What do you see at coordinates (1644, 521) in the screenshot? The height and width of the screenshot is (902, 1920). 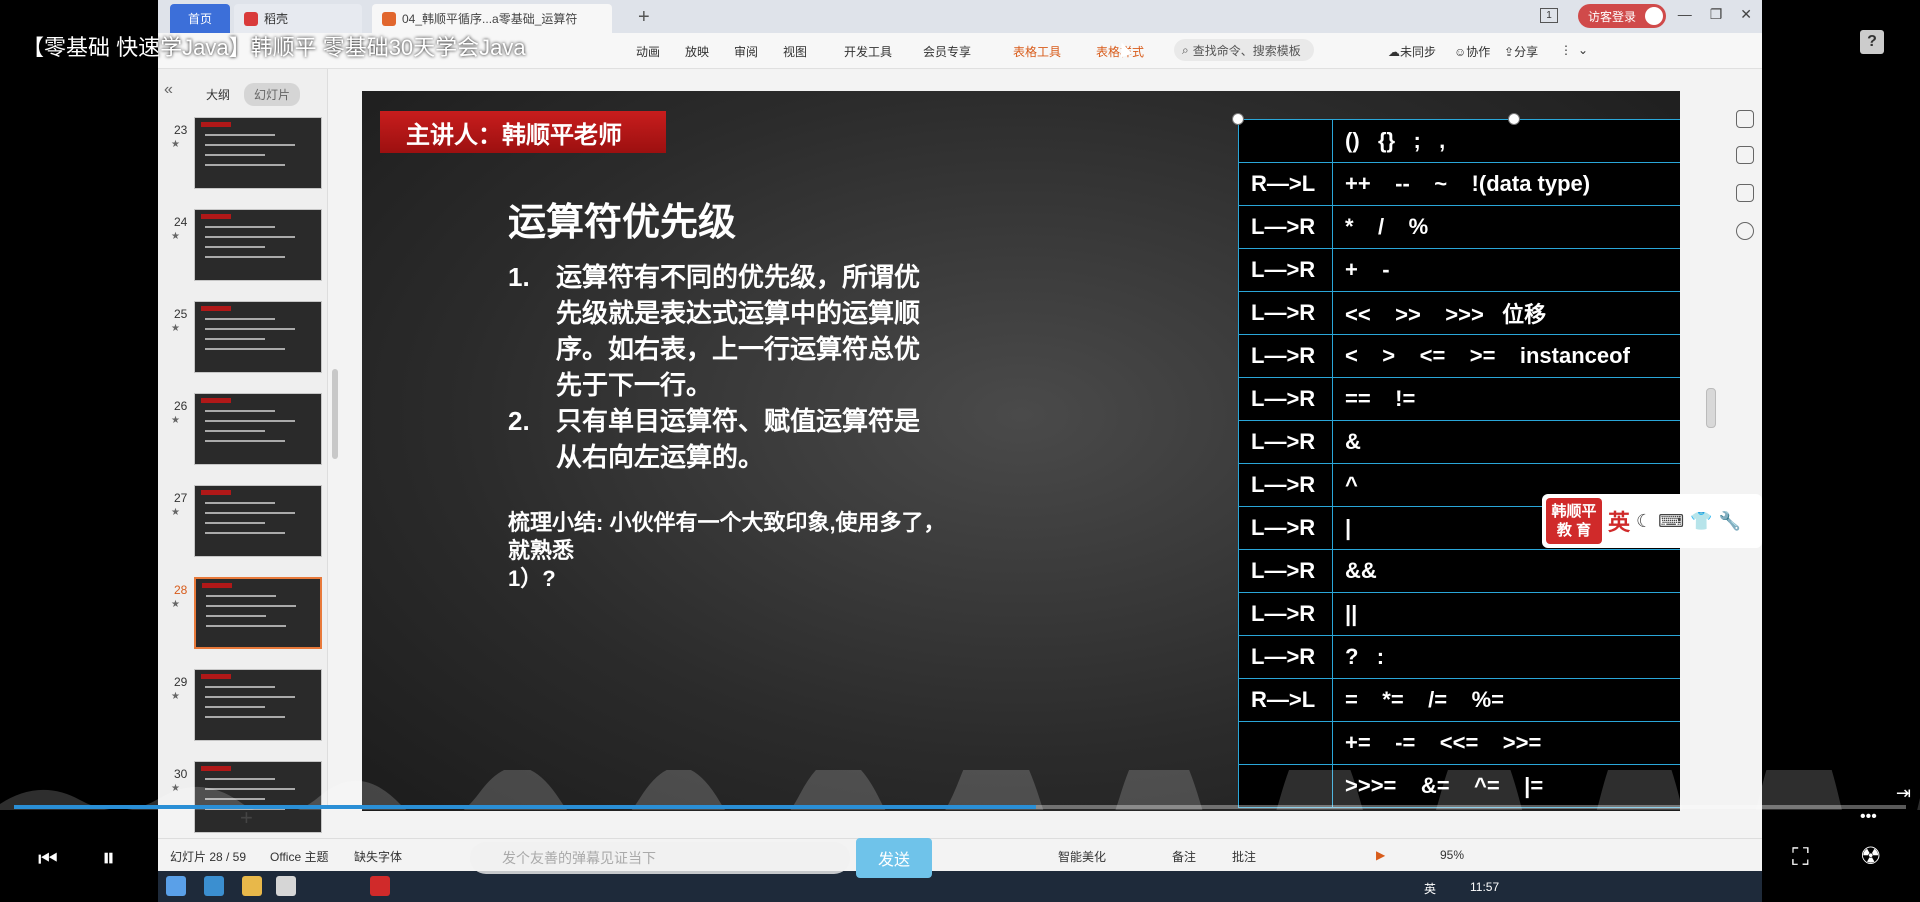 I see `moon-icon: ☾` at bounding box center [1644, 521].